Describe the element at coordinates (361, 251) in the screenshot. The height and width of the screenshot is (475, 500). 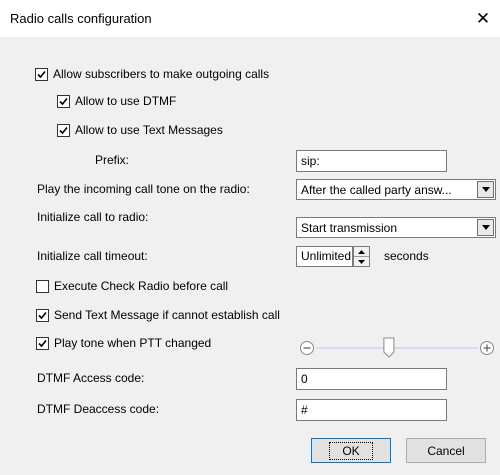
I see `spin-up-icon` at that location.